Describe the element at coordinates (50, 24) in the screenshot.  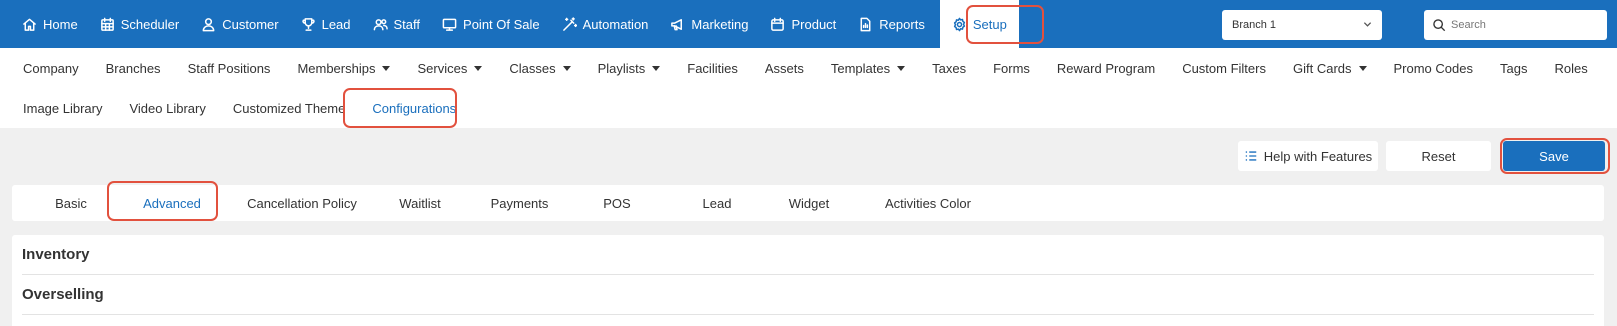
I see `nav-item-home: Home` at that location.